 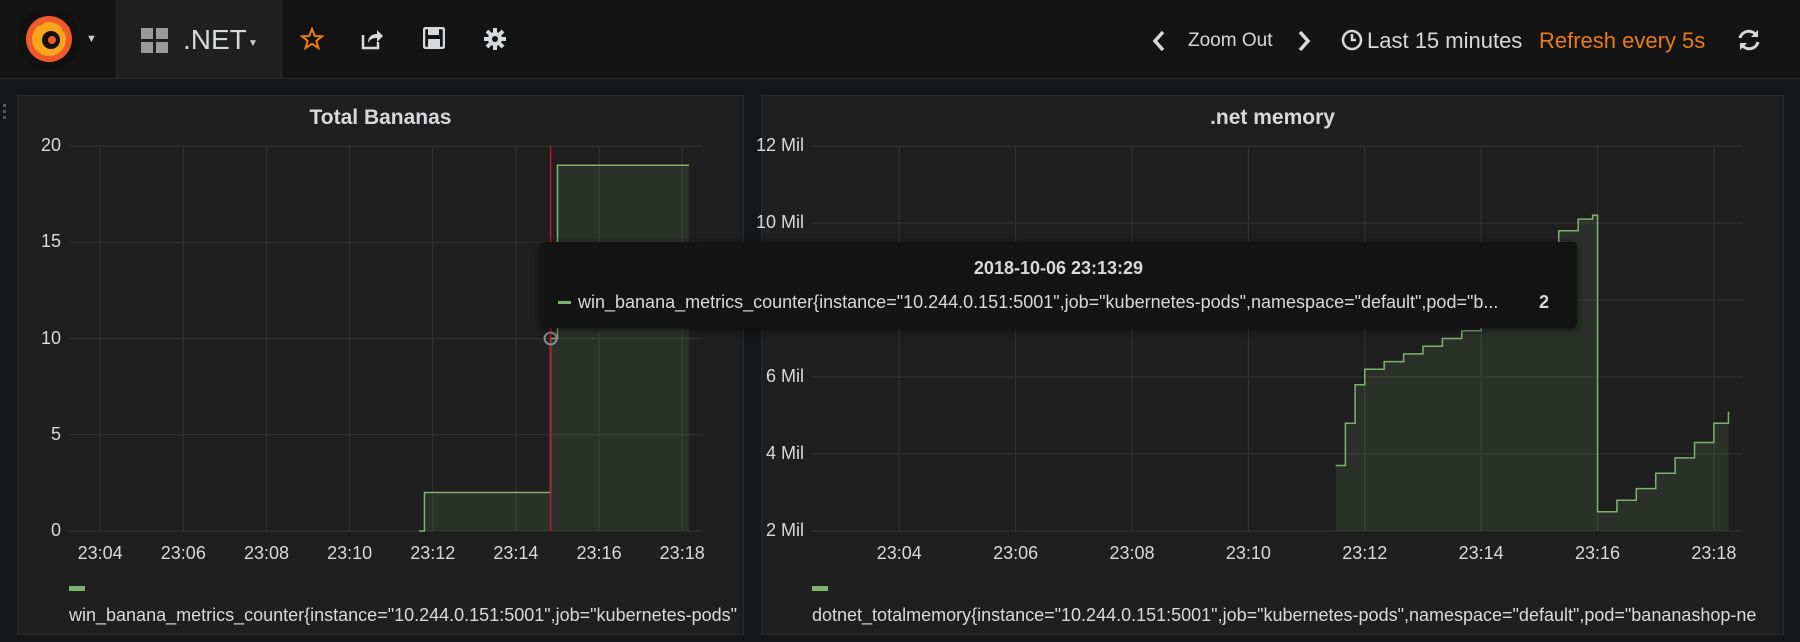 I want to click on y-tick-label: 20, so click(x=50, y=145).